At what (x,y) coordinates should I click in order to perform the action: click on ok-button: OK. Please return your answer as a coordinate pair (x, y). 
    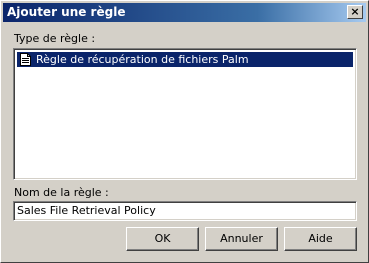
    Looking at the image, I should click on (162, 239).